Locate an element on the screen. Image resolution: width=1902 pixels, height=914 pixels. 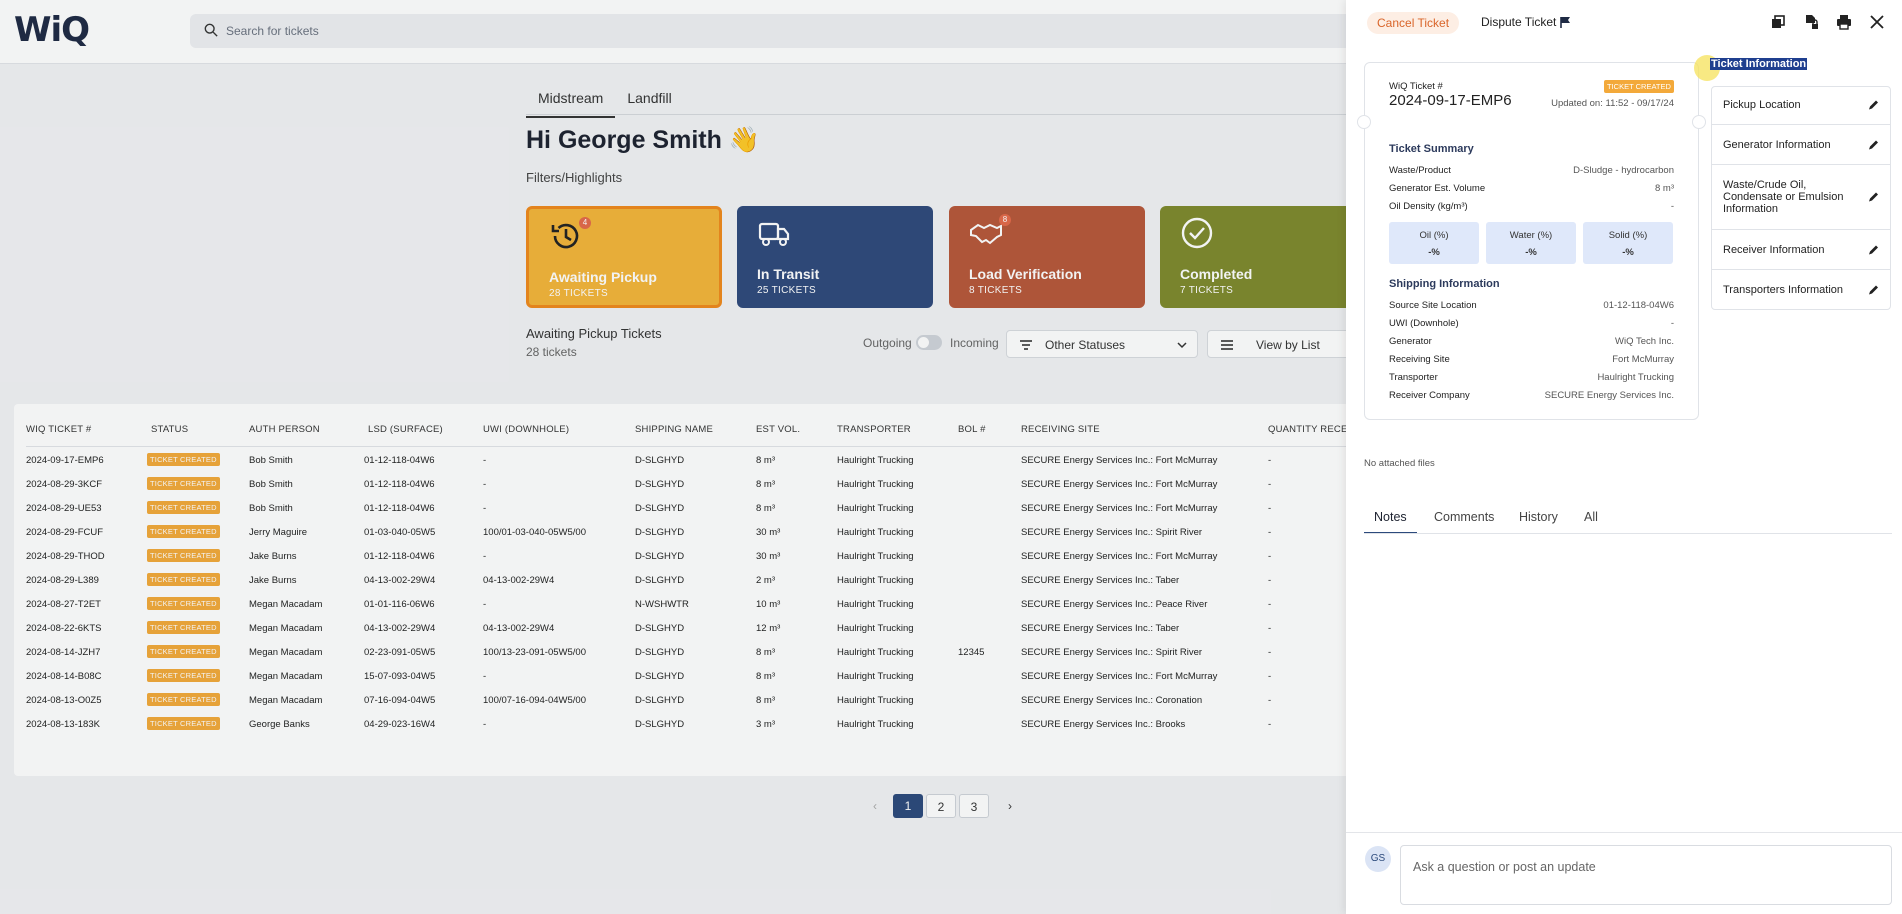
notes-tabs-divider is located at coordinates (1628, 533).